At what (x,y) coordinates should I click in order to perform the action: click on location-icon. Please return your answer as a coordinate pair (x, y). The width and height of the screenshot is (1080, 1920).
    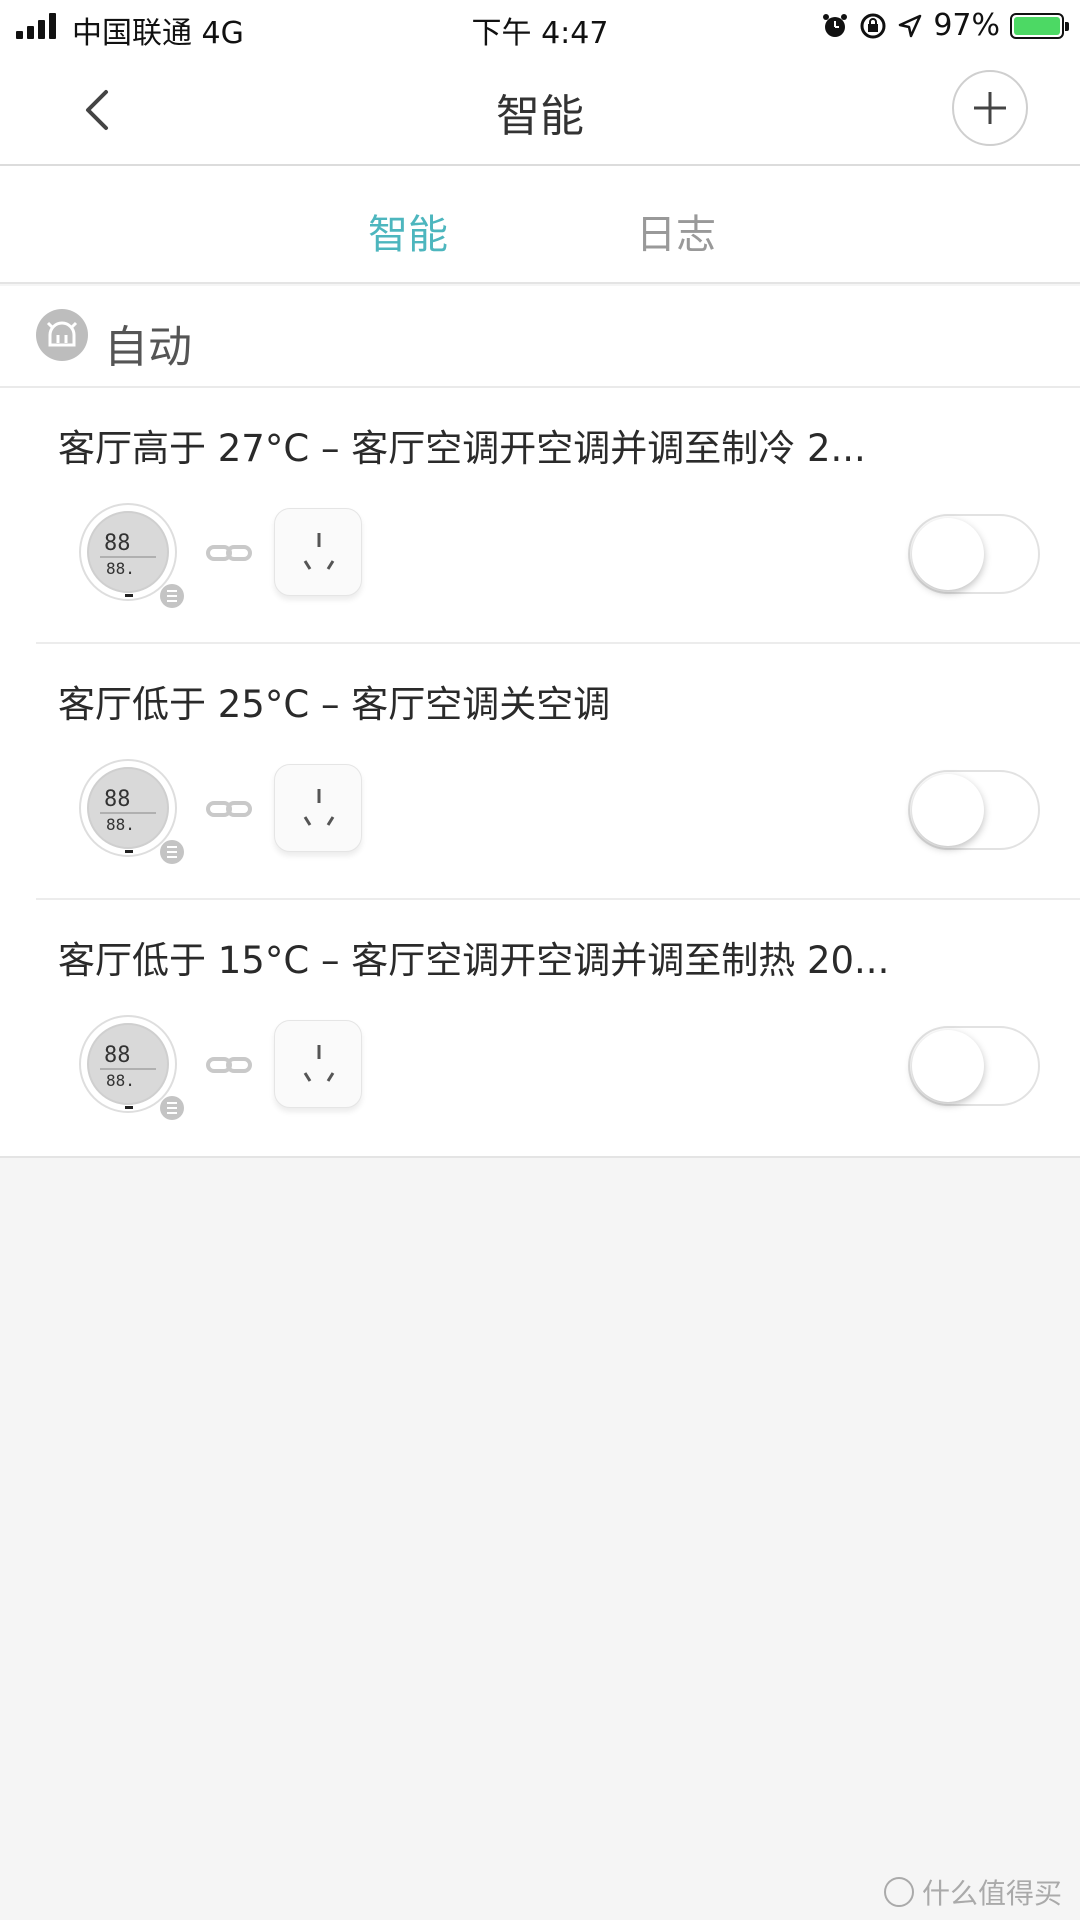
    Looking at the image, I should click on (910, 25).